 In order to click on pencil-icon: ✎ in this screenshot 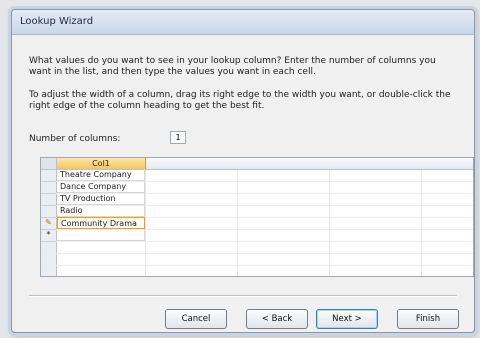, I will do `click(48, 222)`.